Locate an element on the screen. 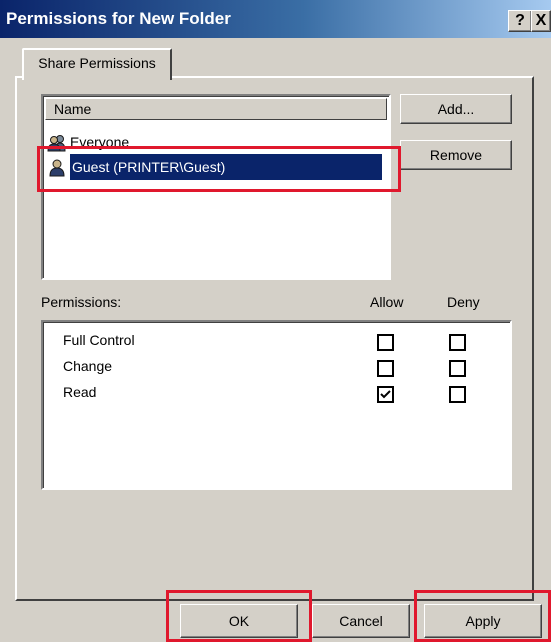 Image resolution: width=551 pixels, height=642 pixels. help-button: ? is located at coordinates (520, 21).